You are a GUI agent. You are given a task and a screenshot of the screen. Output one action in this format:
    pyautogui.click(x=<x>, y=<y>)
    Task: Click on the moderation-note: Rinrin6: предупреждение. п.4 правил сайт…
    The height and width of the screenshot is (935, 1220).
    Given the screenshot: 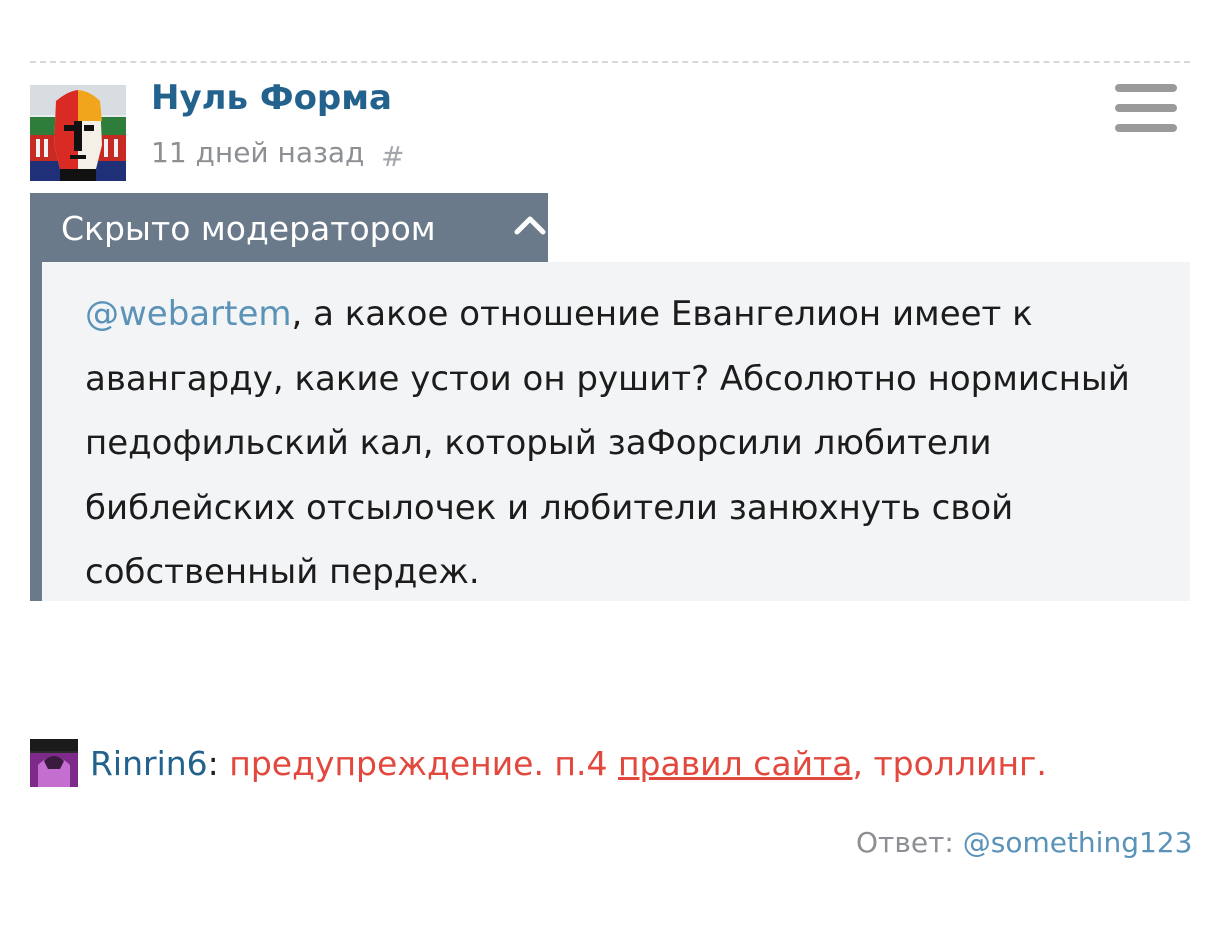 What is the action you would take?
    pyautogui.click(x=568, y=763)
    